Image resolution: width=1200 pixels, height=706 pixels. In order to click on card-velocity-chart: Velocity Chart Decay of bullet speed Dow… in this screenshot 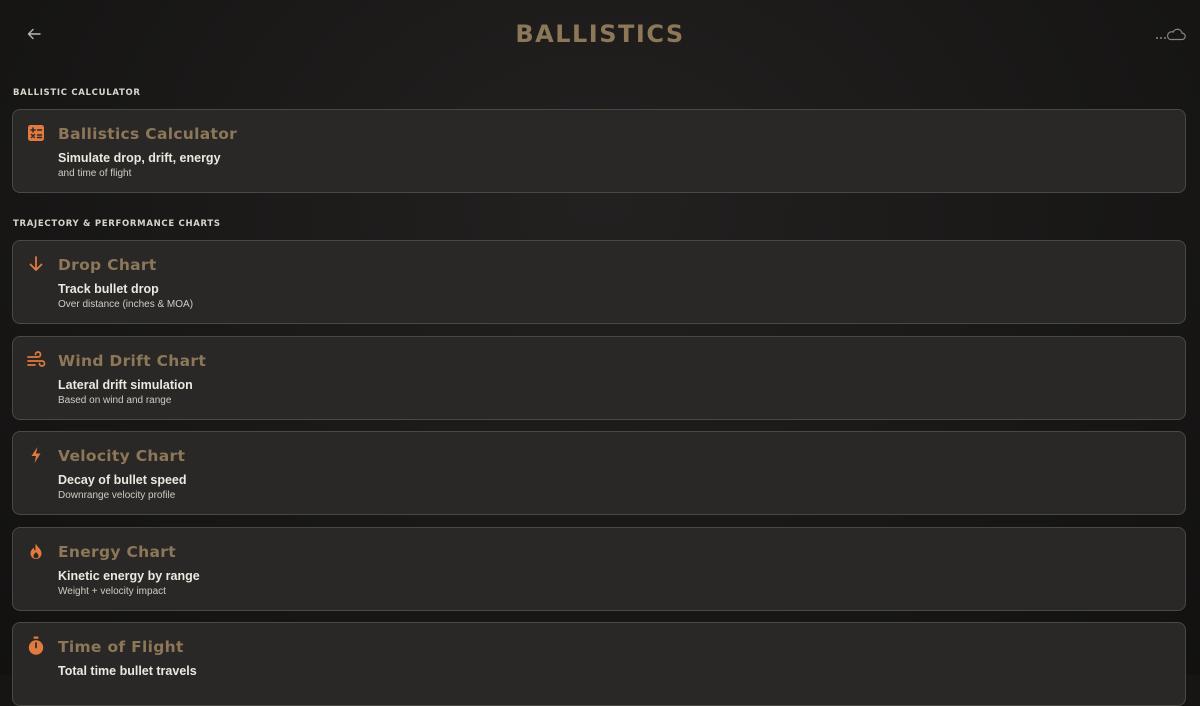, I will do `click(599, 473)`.